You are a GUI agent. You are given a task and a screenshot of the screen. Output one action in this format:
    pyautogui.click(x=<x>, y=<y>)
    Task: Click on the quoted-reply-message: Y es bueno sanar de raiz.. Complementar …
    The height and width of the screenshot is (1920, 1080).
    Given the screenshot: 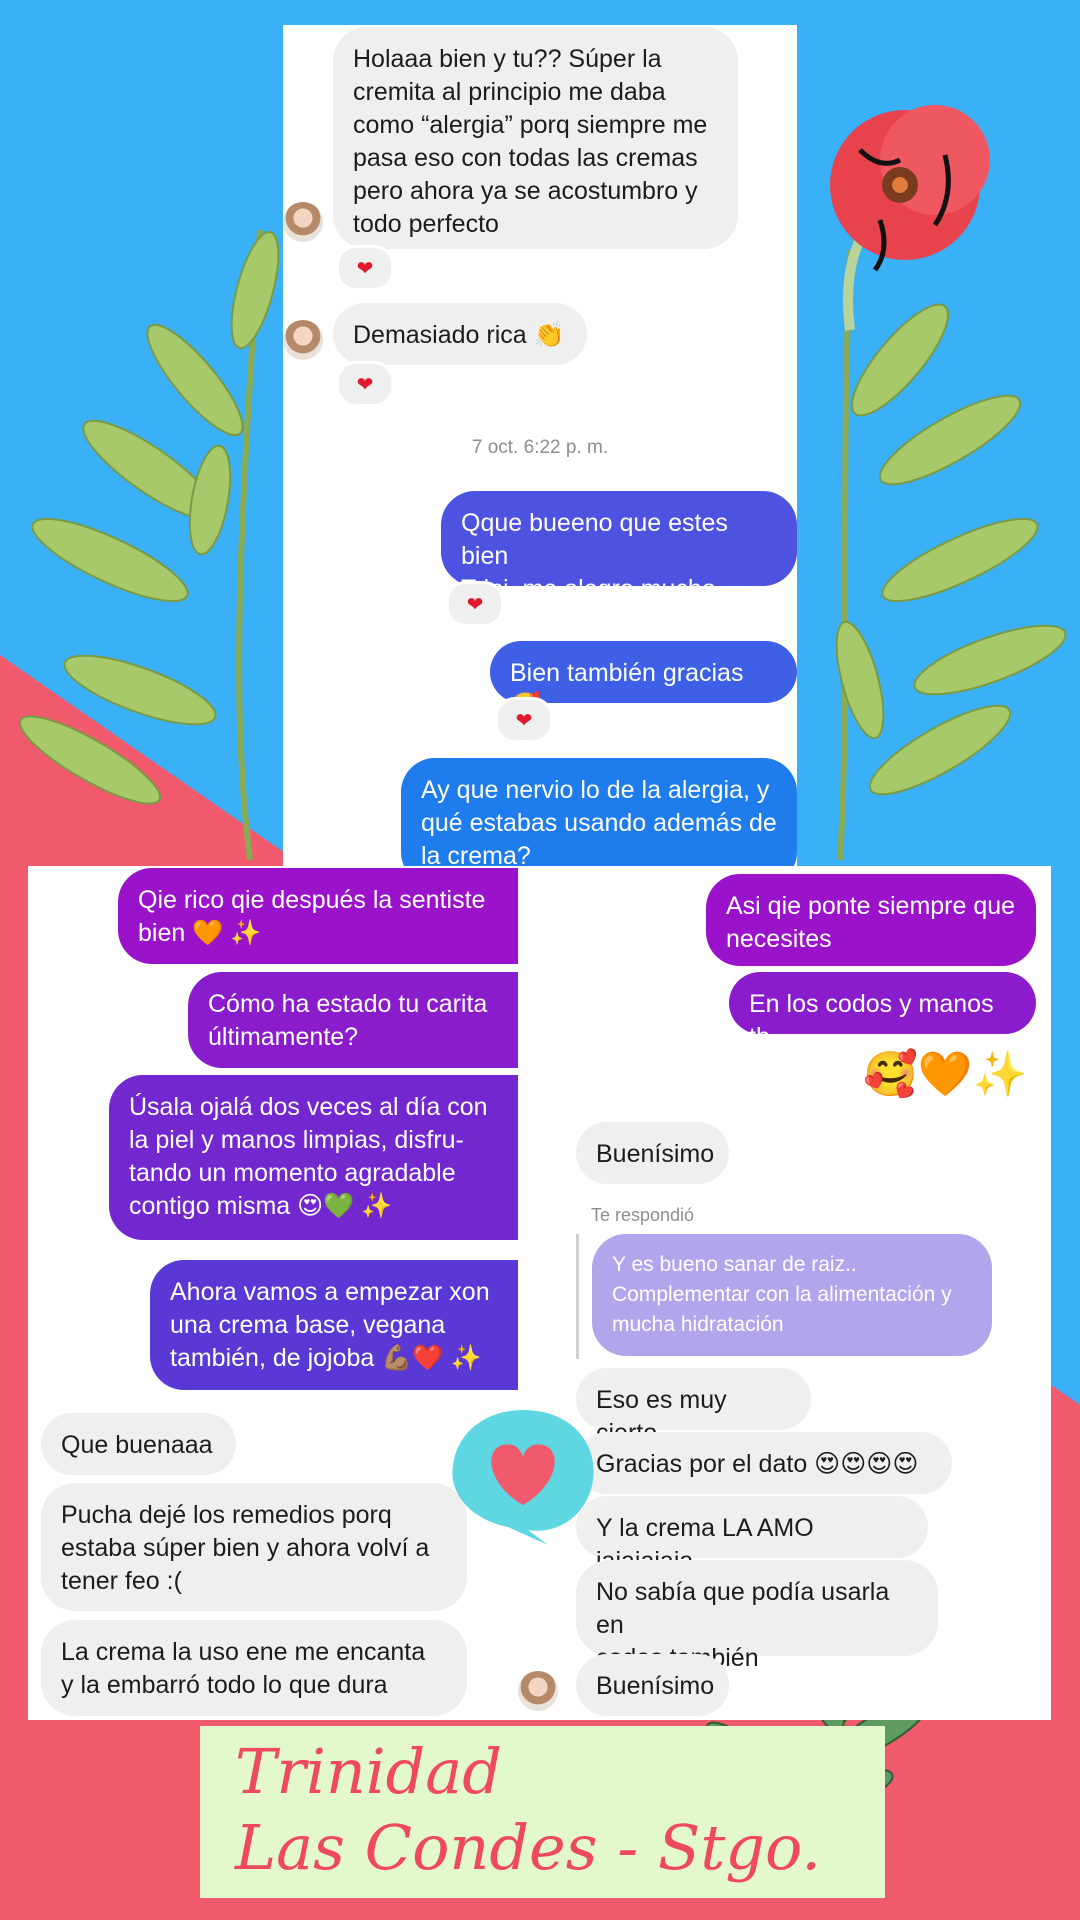 What is the action you would take?
    pyautogui.click(x=792, y=1295)
    